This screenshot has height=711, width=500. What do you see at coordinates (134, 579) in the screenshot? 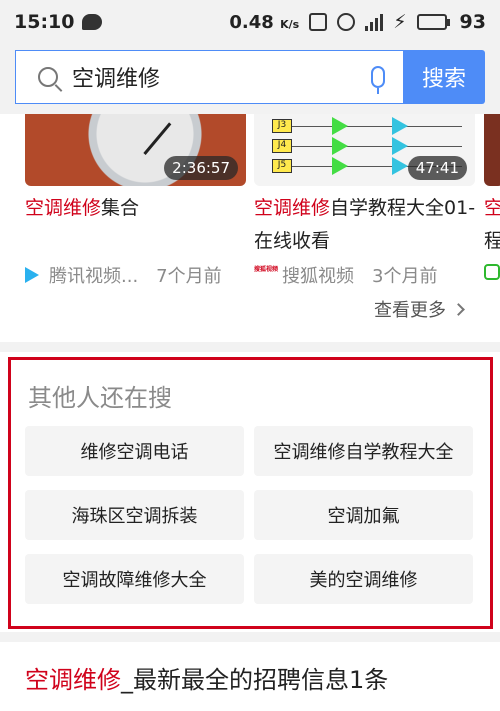
I see `related-search-item: 空调故障维修大全` at bounding box center [134, 579].